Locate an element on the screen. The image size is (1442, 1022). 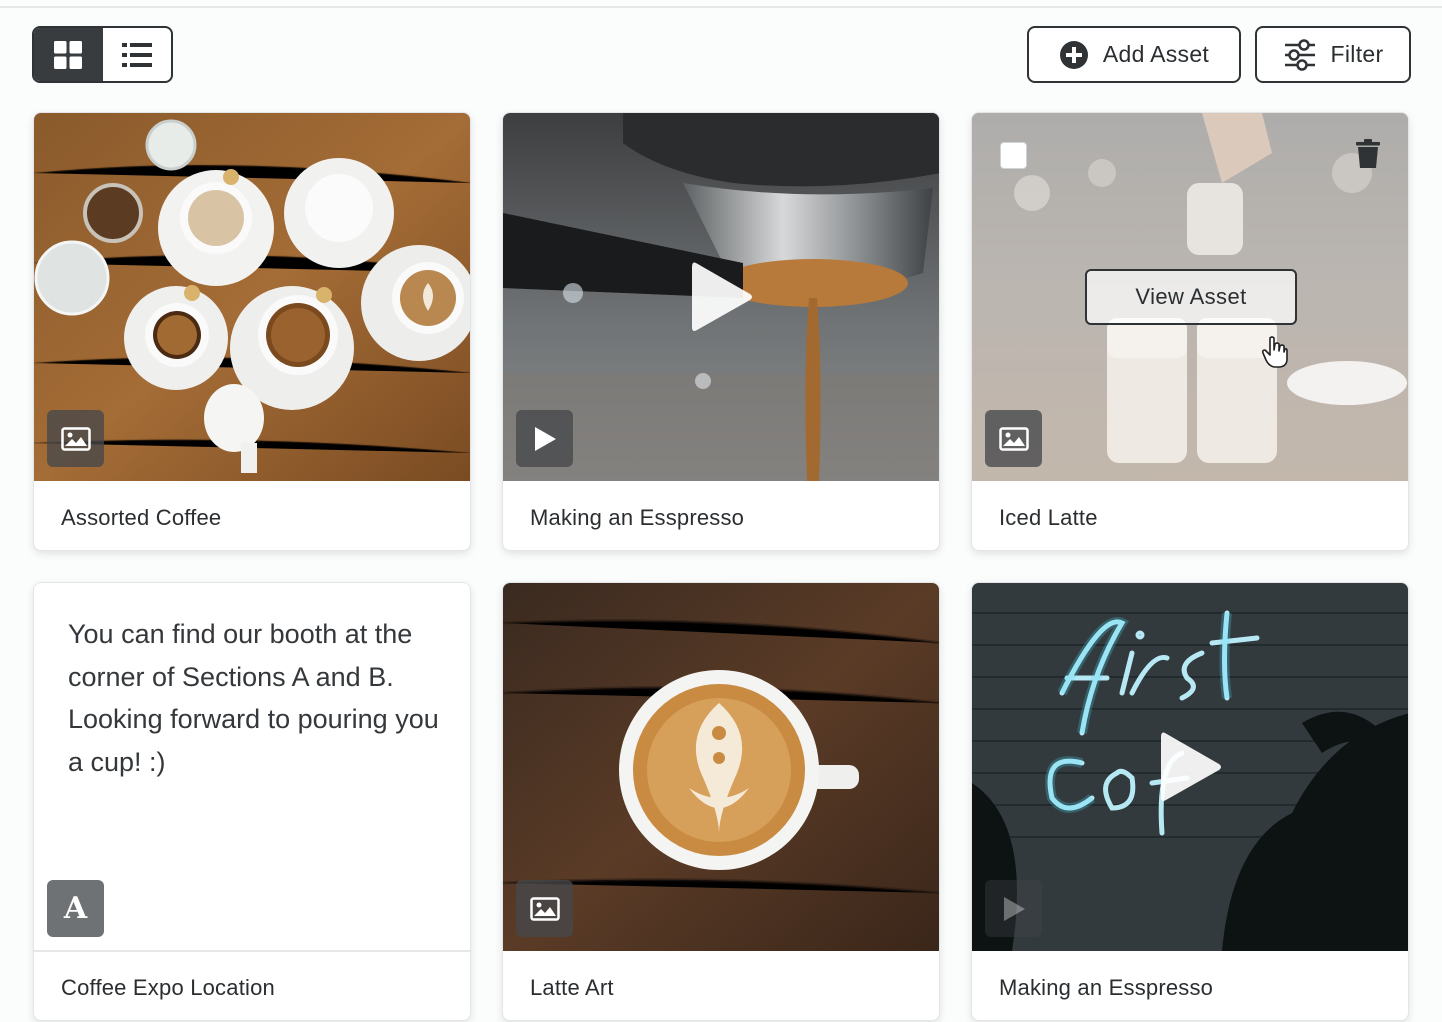
grid-view-button is located at coordinates (68, 54).